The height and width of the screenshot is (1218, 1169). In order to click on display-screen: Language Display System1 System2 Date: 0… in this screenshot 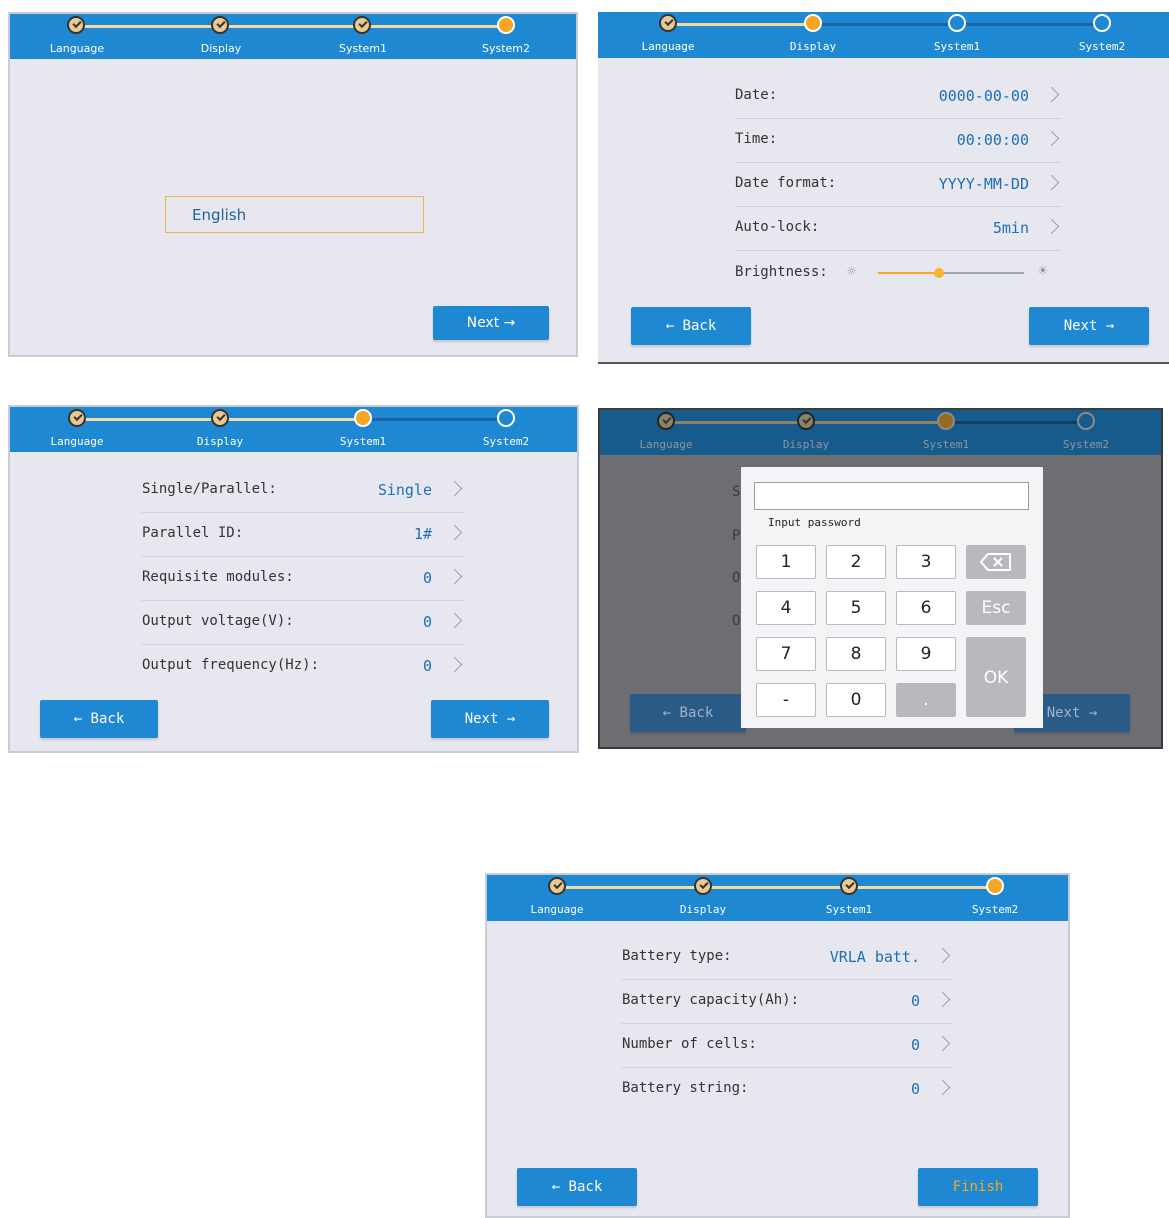, I will do `click(883, 188)`.